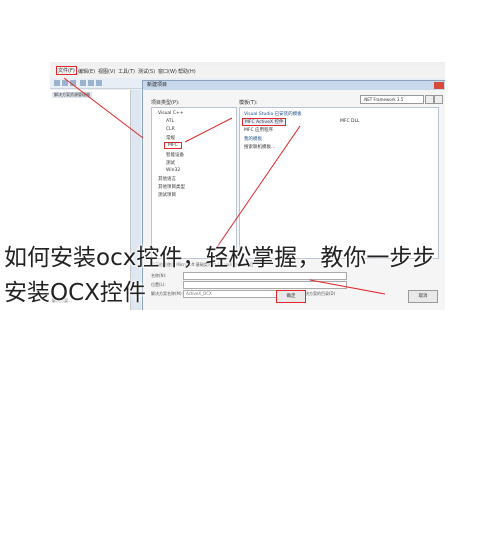  Describe the element at coordinates (99, 83) in the screenshot. I see `paste-icon` at that location.